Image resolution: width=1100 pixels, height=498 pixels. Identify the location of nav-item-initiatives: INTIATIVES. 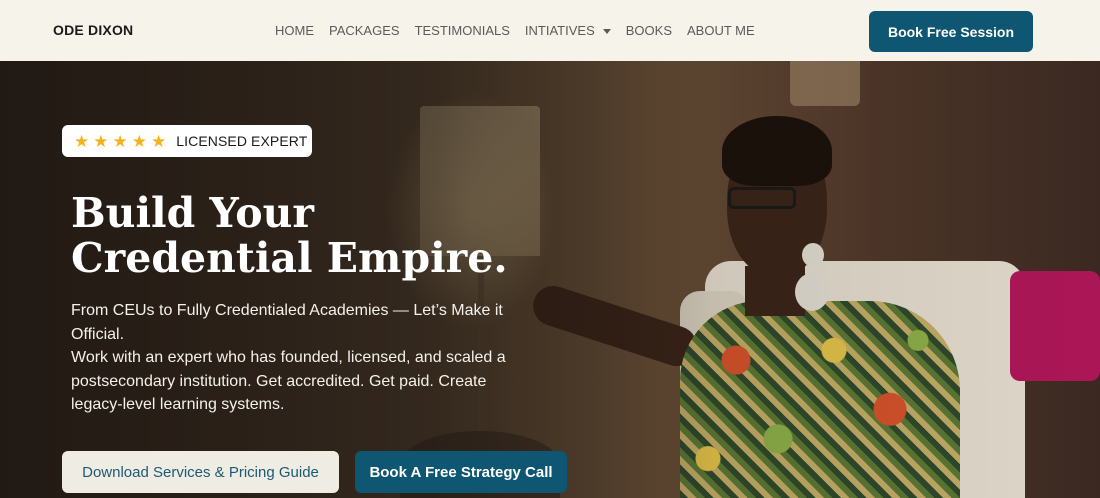
(568, 30).